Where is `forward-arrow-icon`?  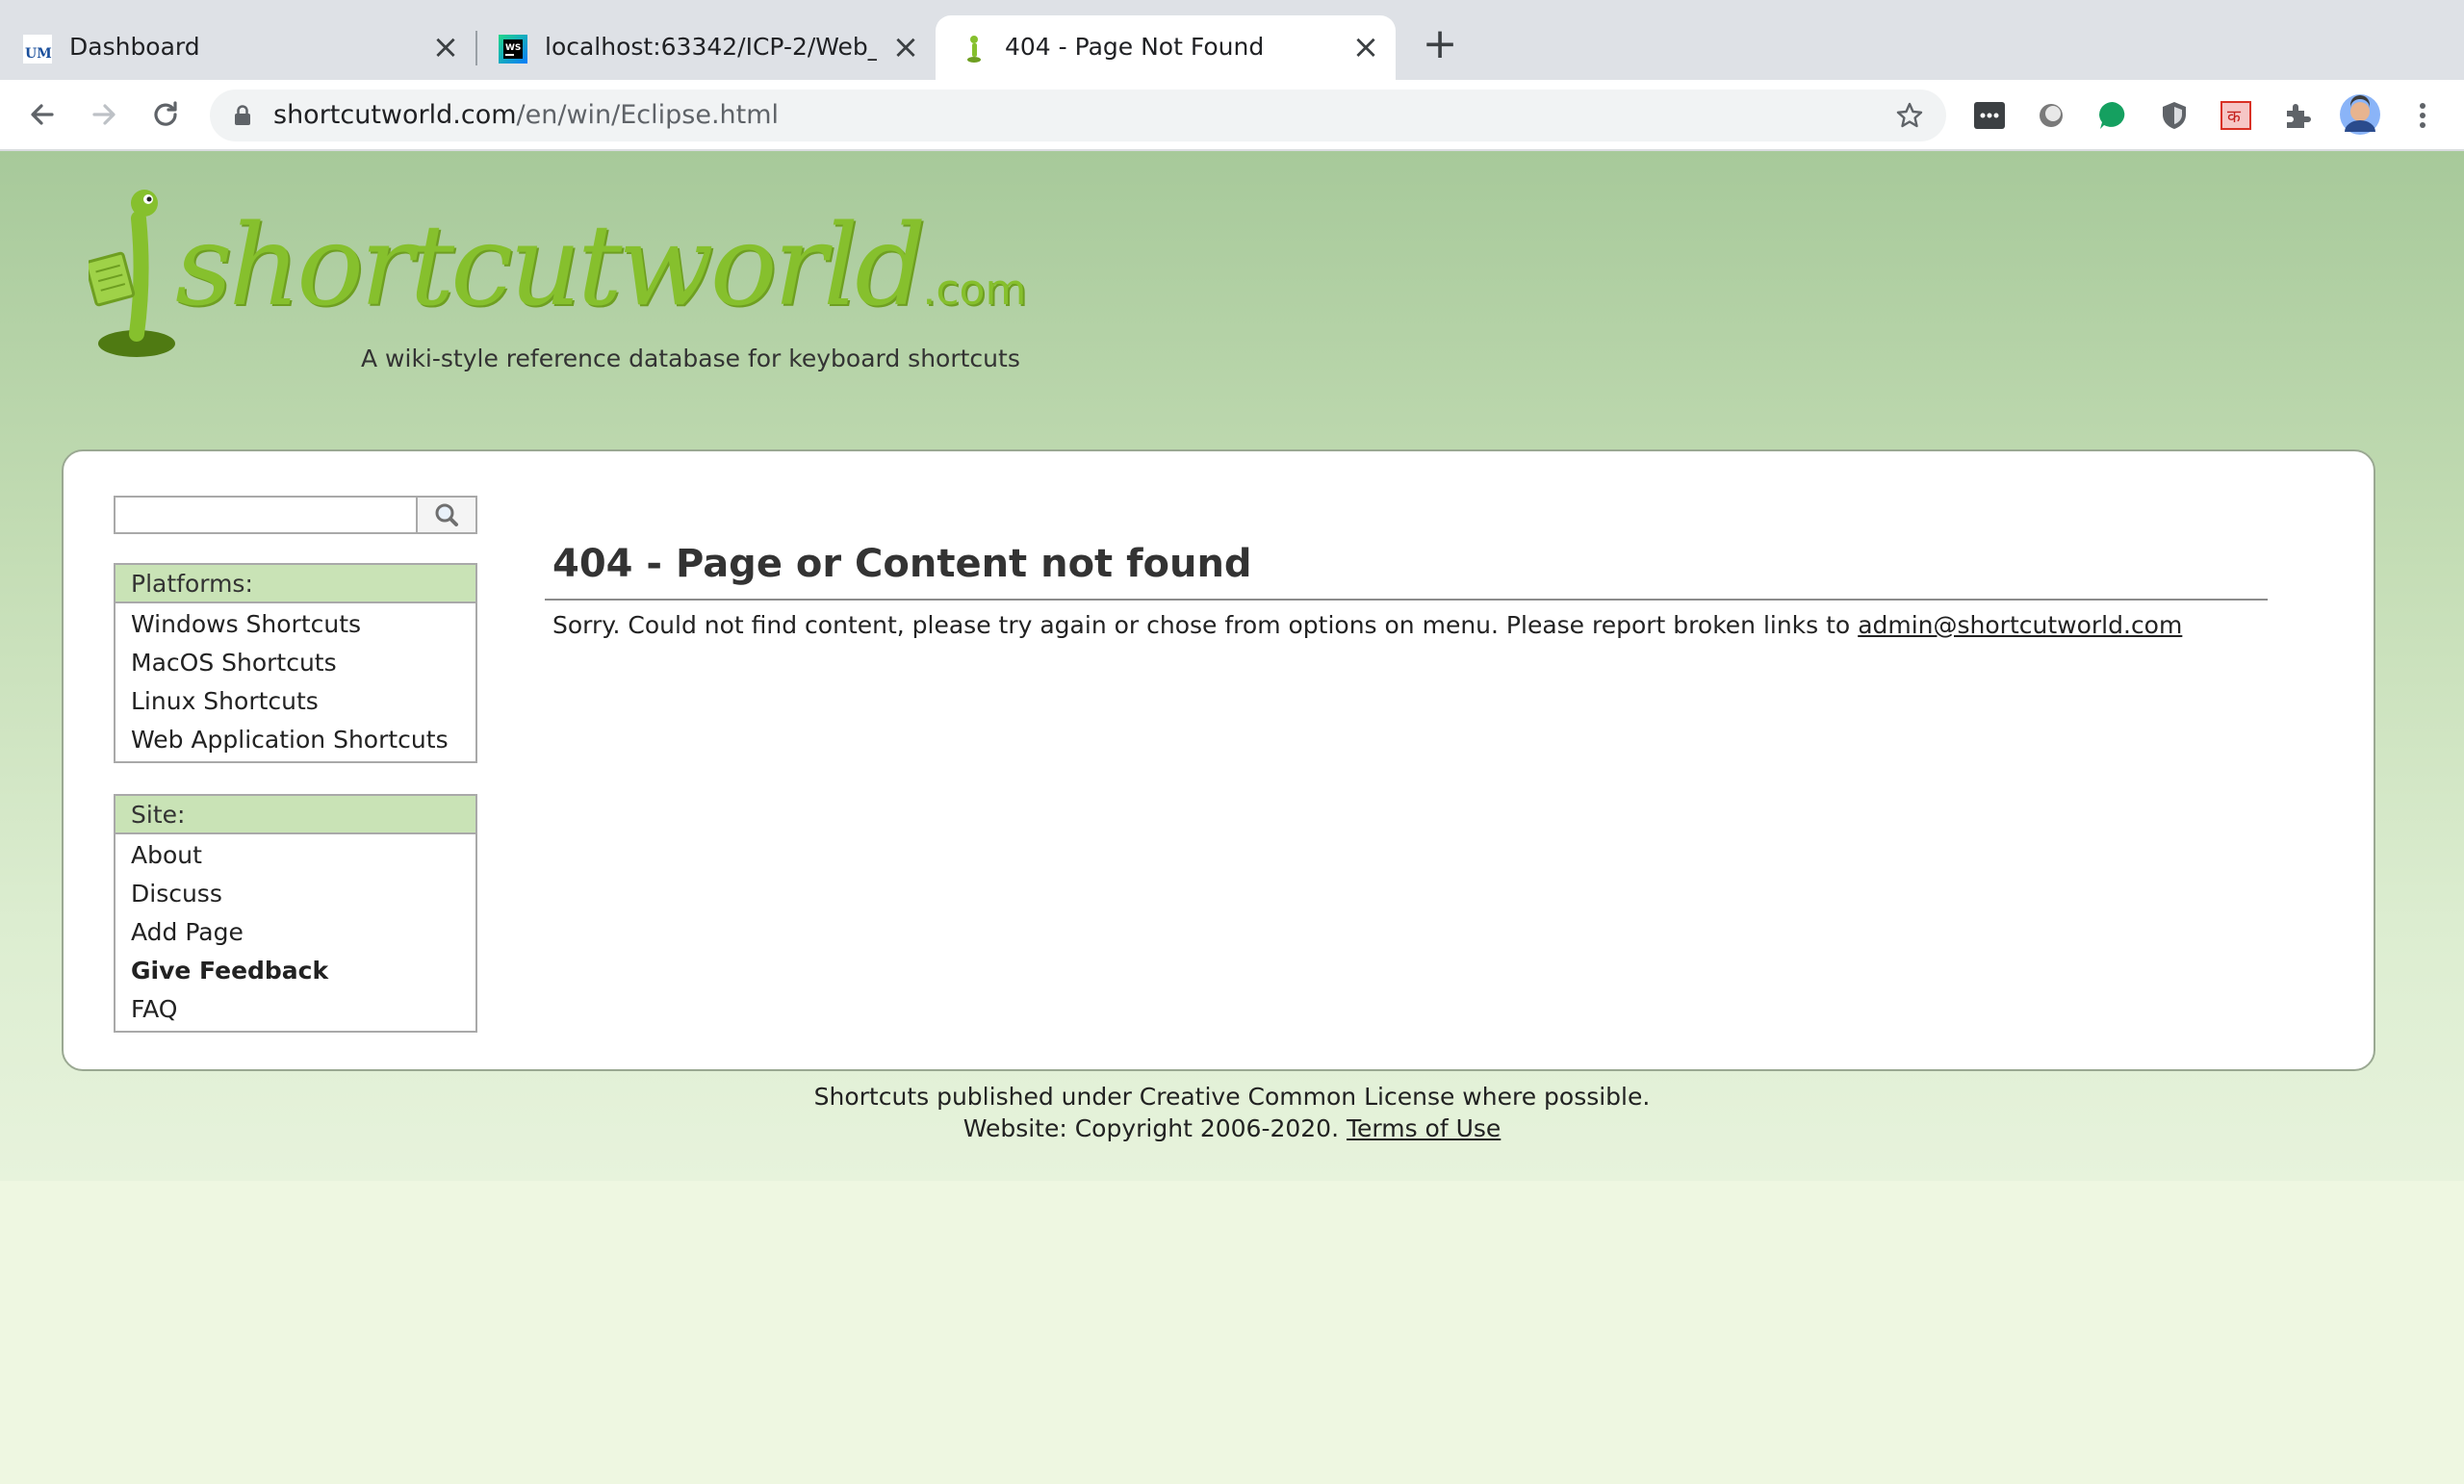 forward-arrow-icon is located at coordinates (104, 114).